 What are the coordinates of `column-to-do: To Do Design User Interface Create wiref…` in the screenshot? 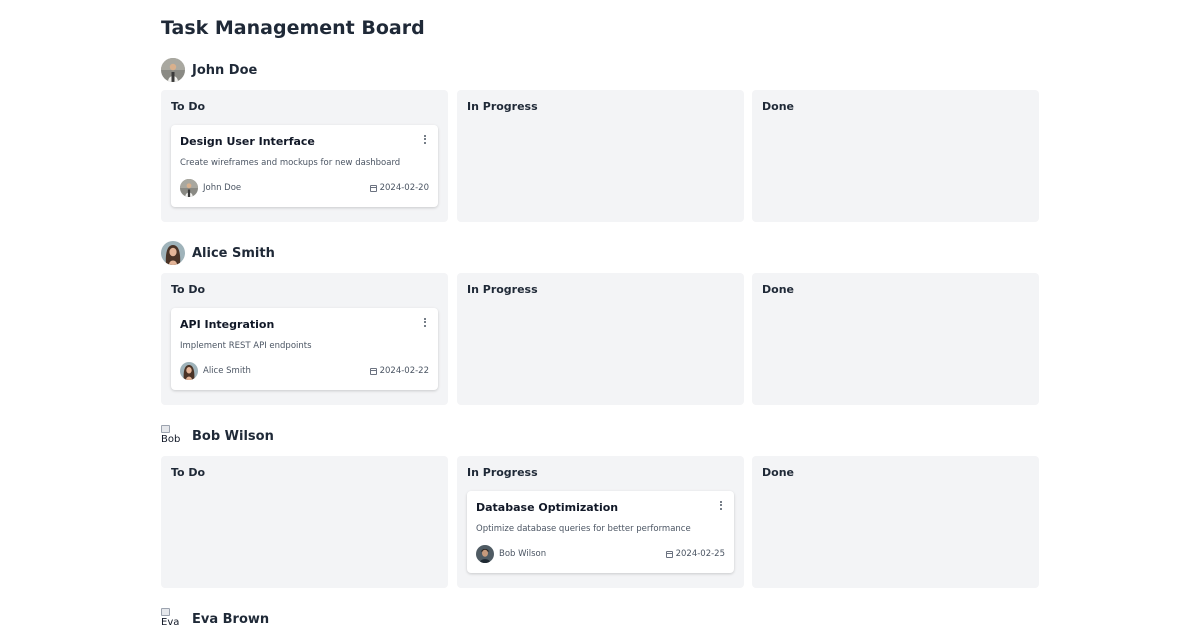 It's located at (304, 156).